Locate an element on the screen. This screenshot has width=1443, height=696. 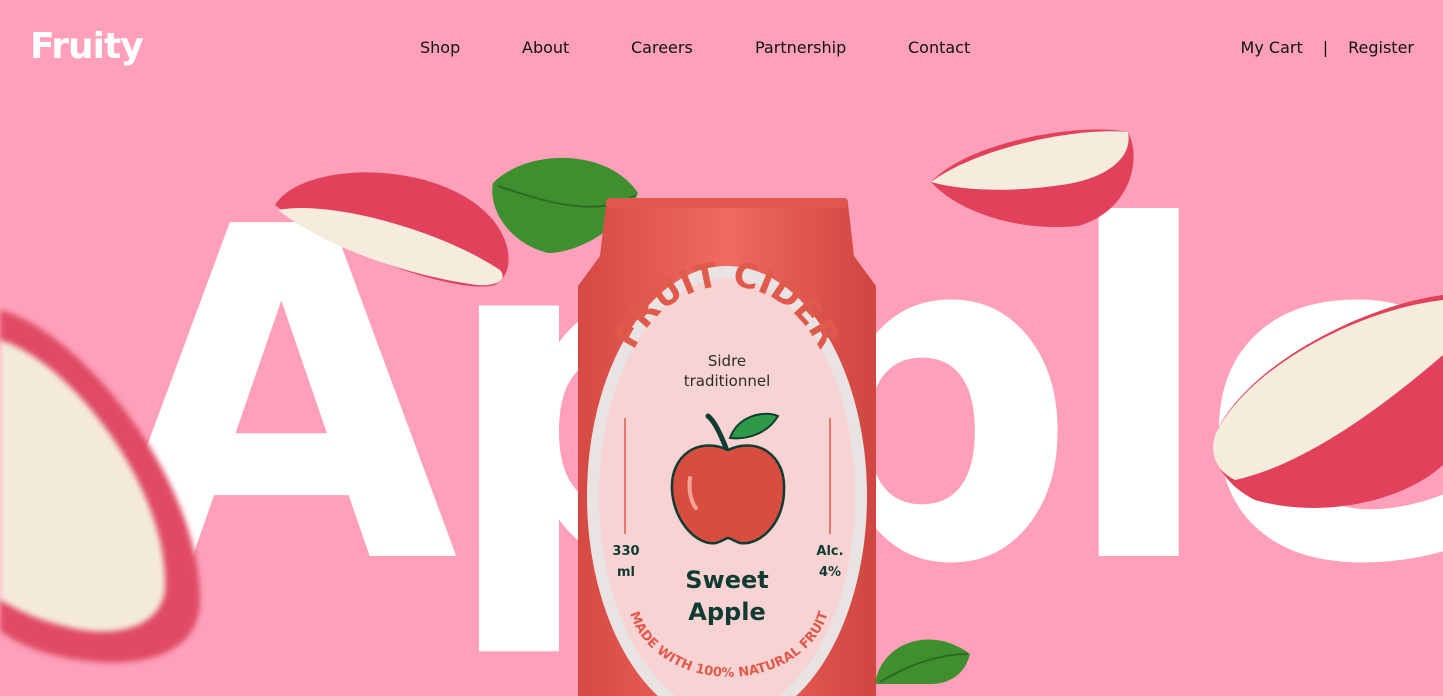
arc-title-text: FRUIT CIDER is located at coordinates (726, 305).